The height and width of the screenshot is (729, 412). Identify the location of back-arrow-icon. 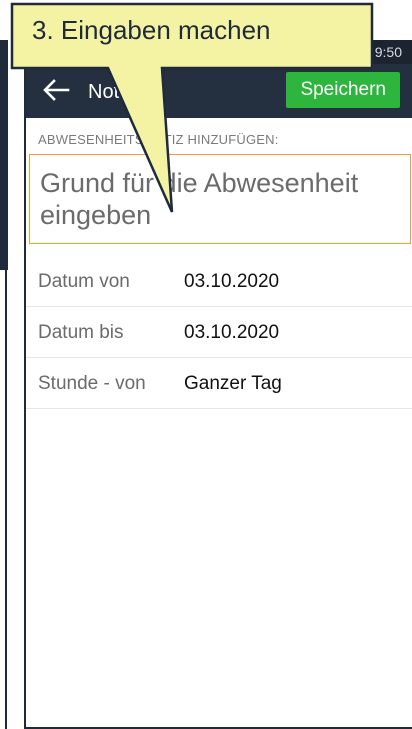
(56, 90).